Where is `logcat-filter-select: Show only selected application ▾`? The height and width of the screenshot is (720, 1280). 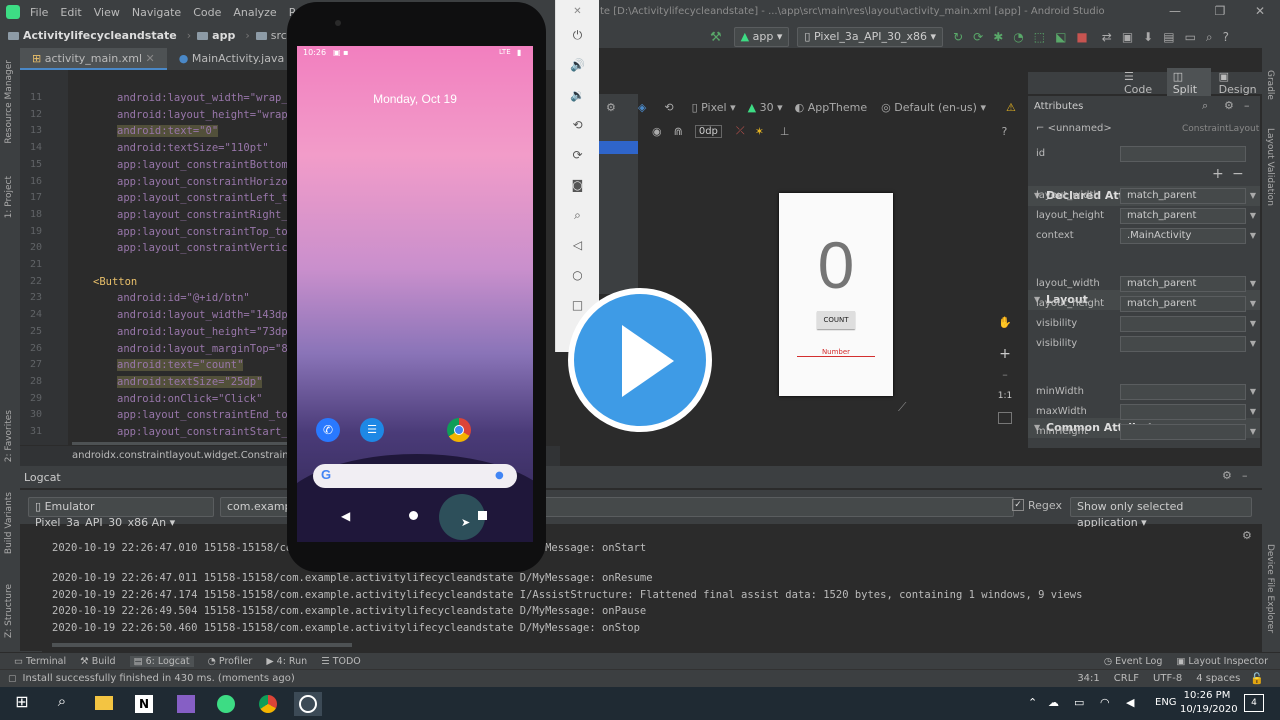 logcat-filter-select: Show only selected application ▾ is located at coordinates (1161, 513).